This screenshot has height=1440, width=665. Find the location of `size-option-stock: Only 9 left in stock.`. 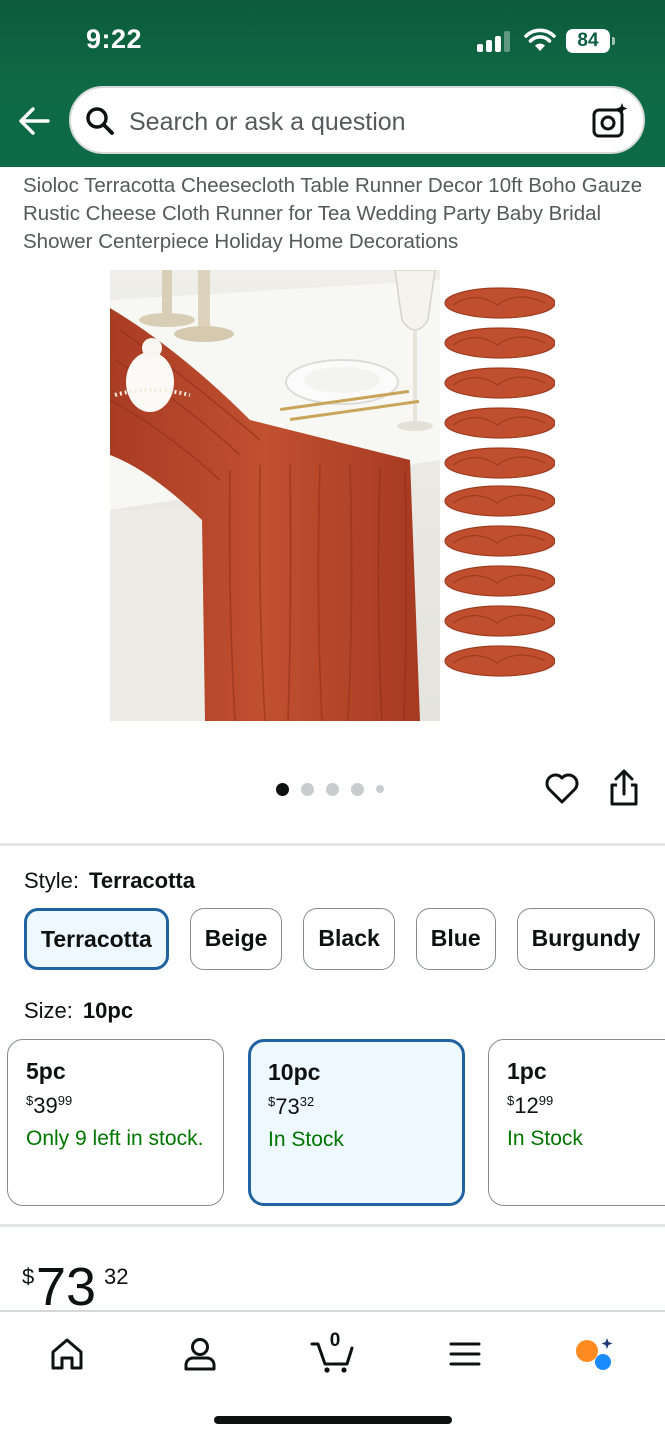

size-option-stock: Only 9 left in stock. is located at coordinates (115, 1138).